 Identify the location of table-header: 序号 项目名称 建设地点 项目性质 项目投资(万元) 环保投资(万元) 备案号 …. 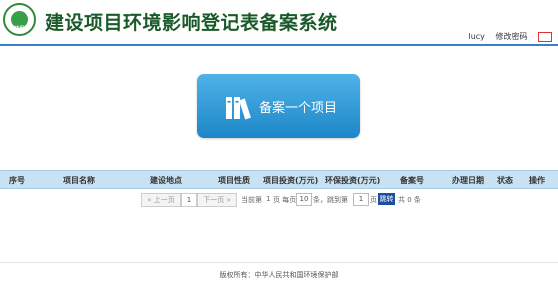
(279, 179).